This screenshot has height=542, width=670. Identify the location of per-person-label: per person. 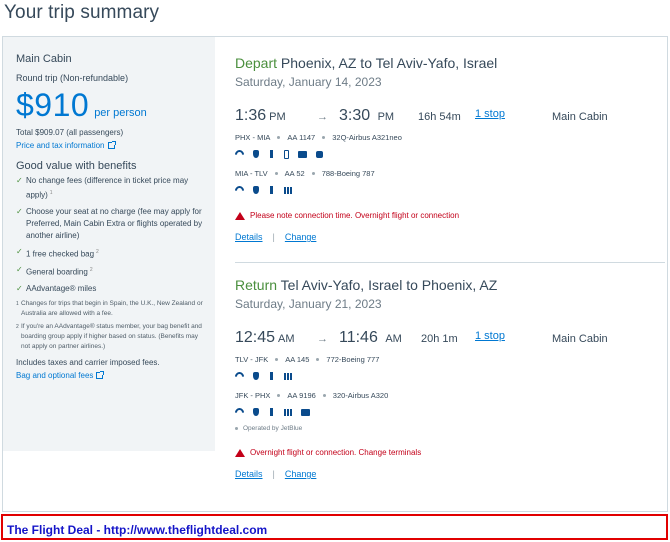
(120, 113).